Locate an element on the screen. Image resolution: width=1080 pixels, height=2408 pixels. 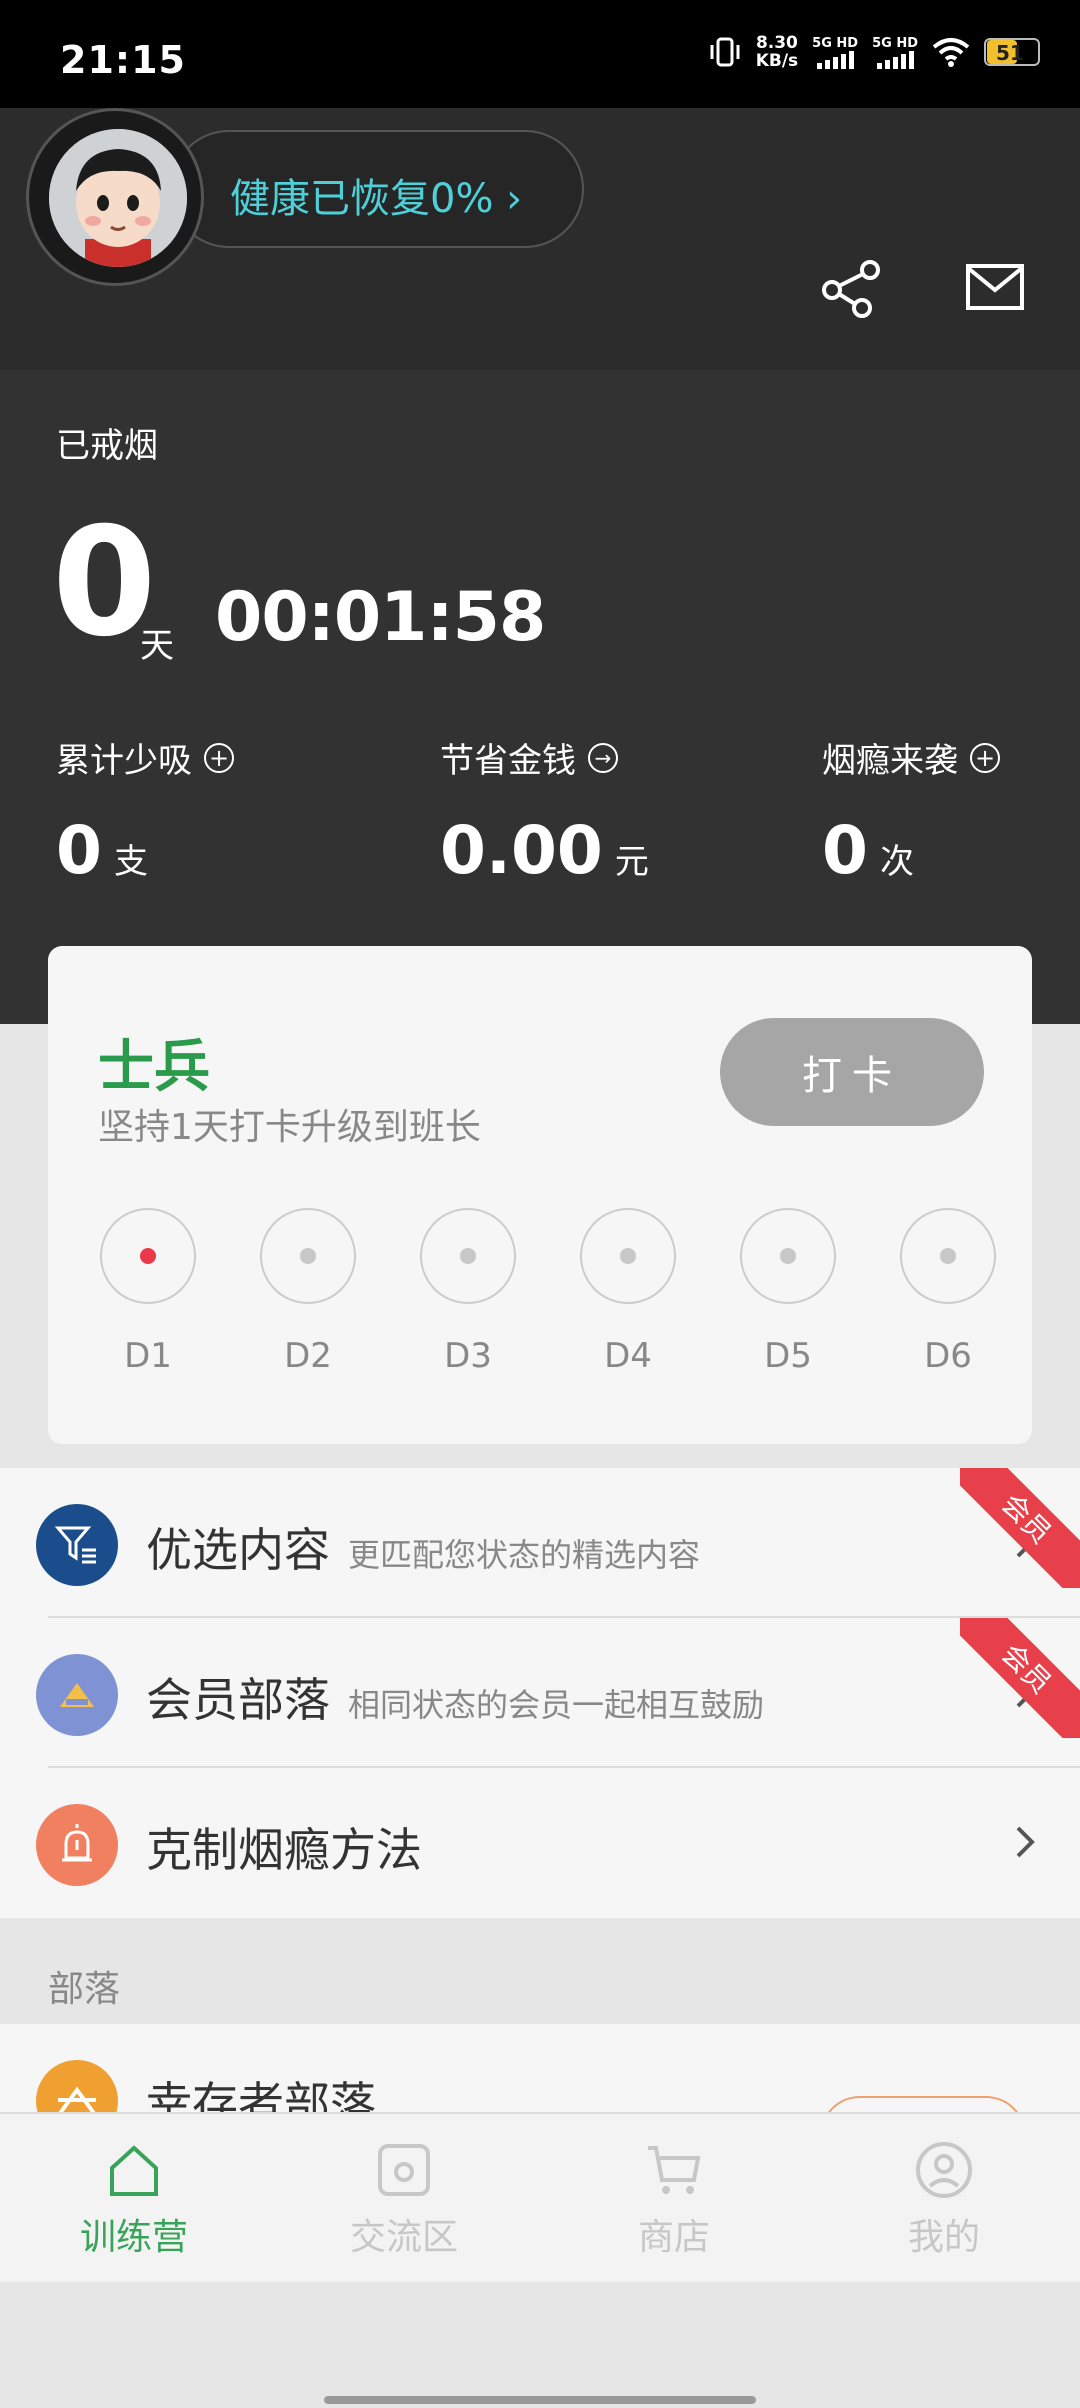
feature-row-member-tribe: 会员部落 相同状态的会员一起相互鼓励 会员 is located at coordinates (540, 1693).